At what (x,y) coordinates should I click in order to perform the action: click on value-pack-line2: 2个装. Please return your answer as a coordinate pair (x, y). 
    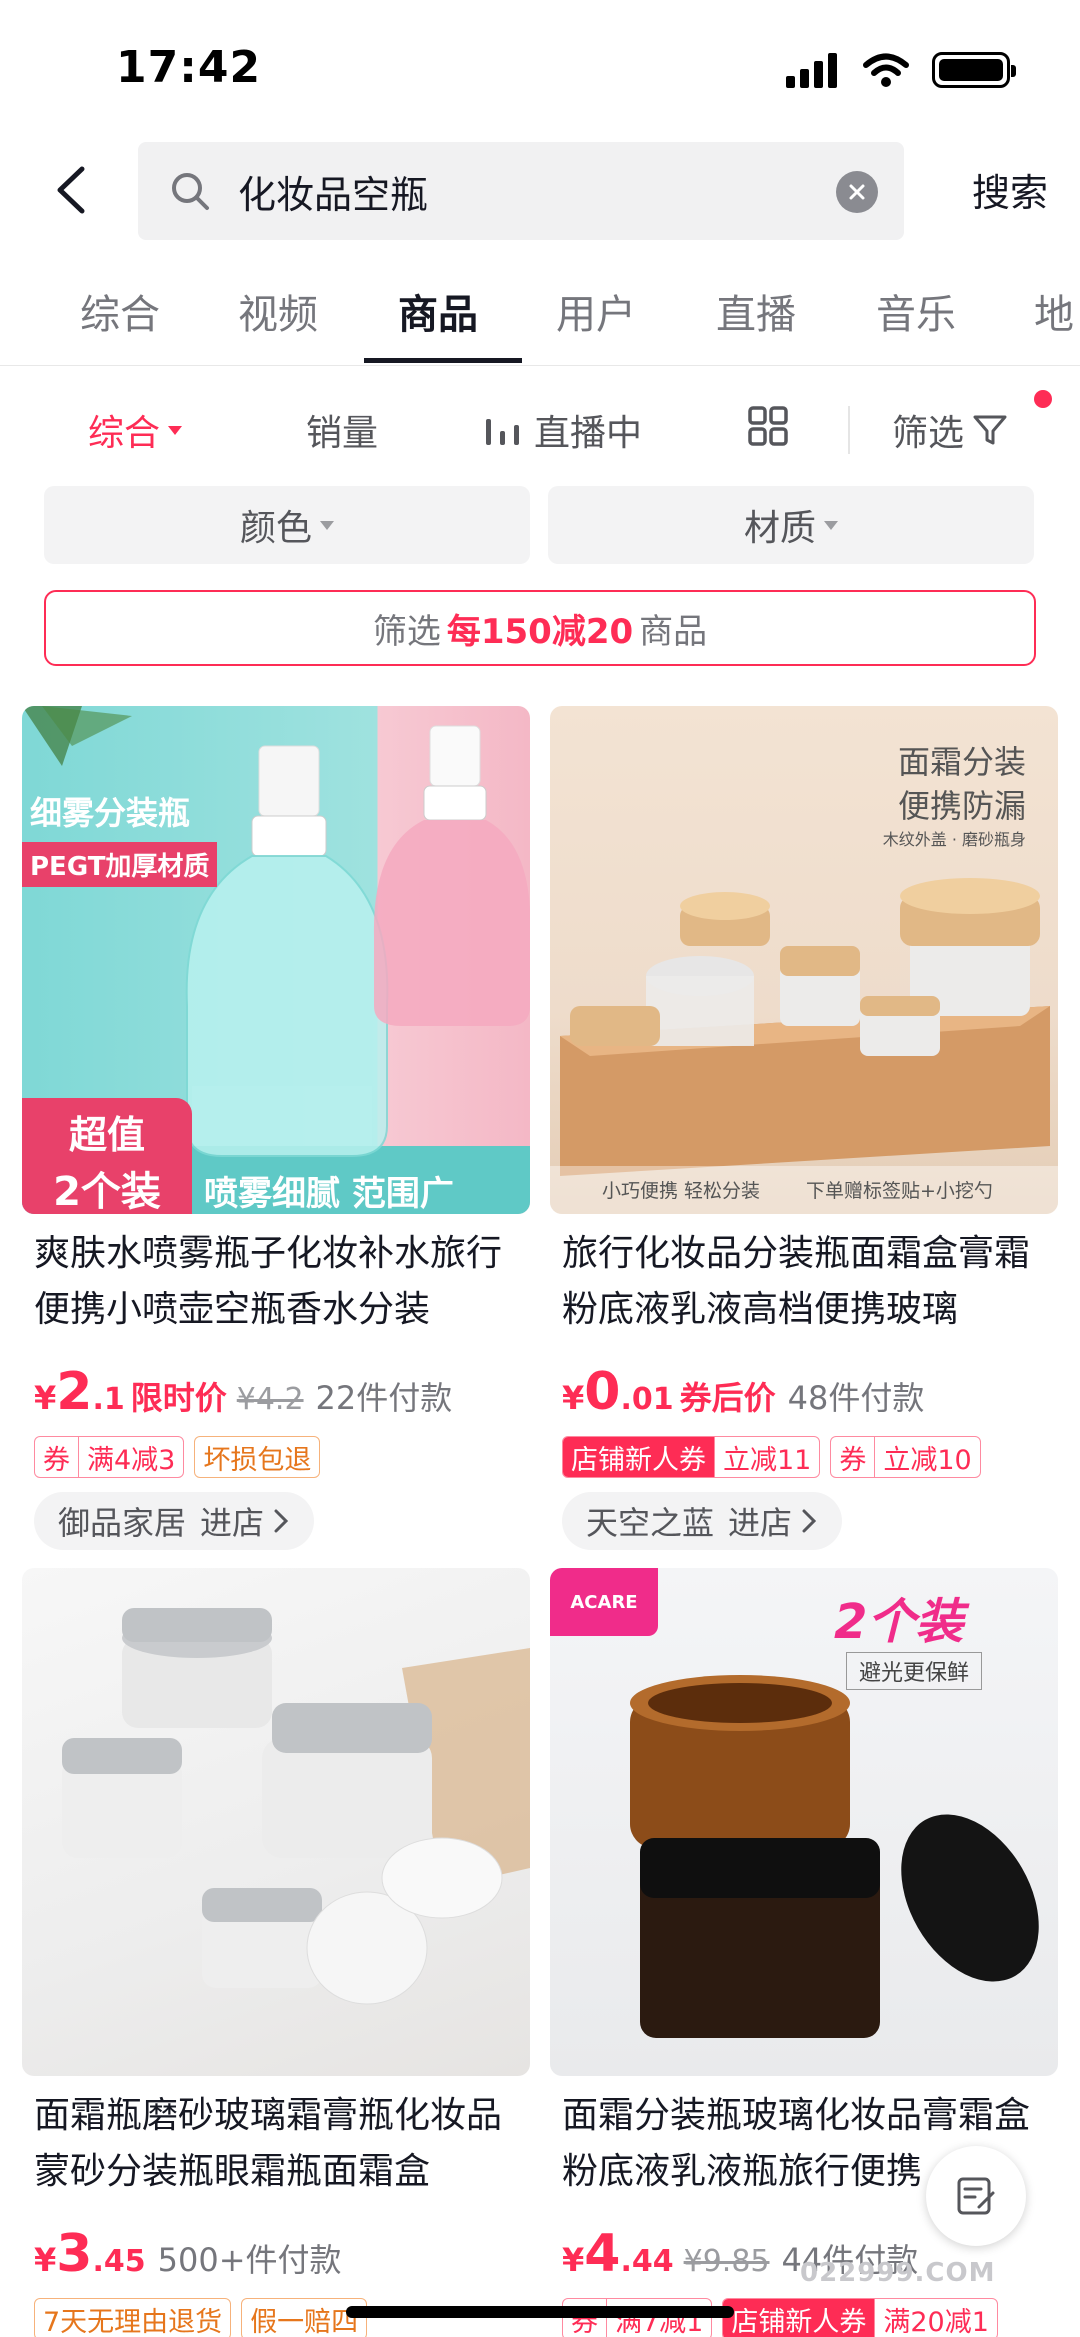
    Looking at the image, I should click on (107, 1191).